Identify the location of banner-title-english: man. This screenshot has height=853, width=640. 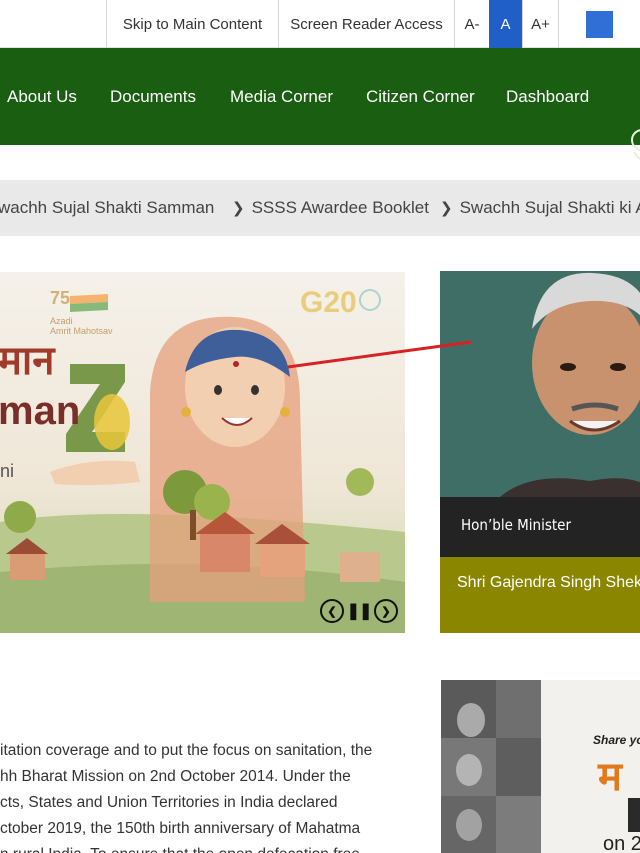
(40, 411).